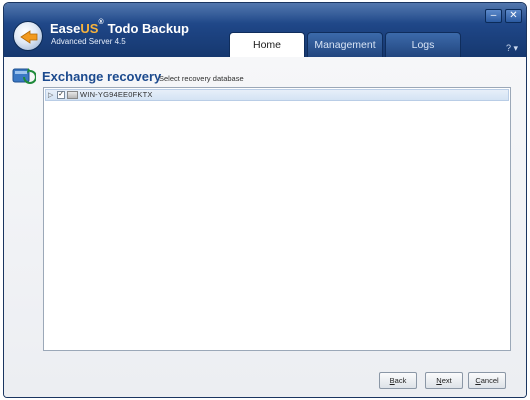 This screenshot has width=530, height=400. I want to click on tab-management: Management, so click(345, 44).